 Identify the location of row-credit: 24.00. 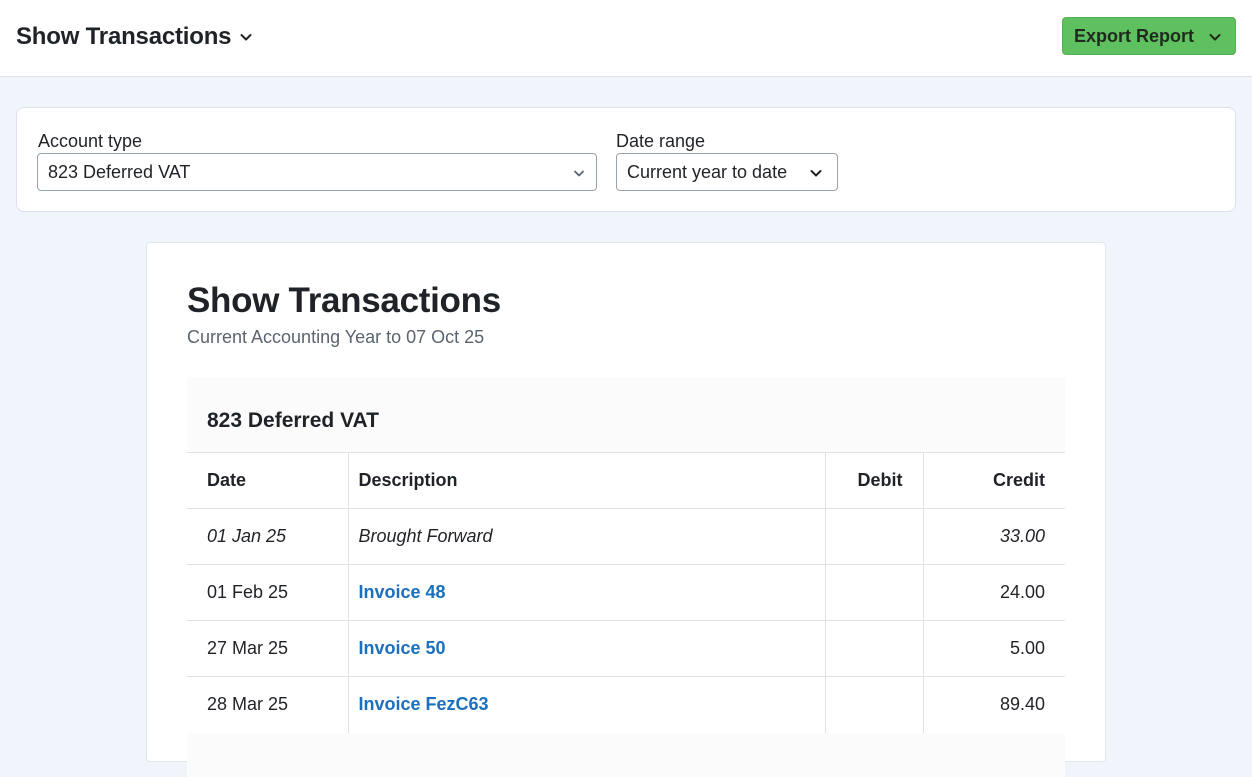
(993, 592).